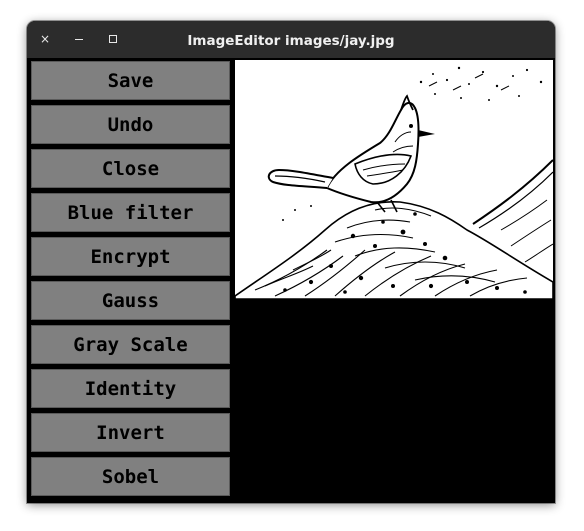  I want to click on sobel-button: Sobel, so click(130, 476).